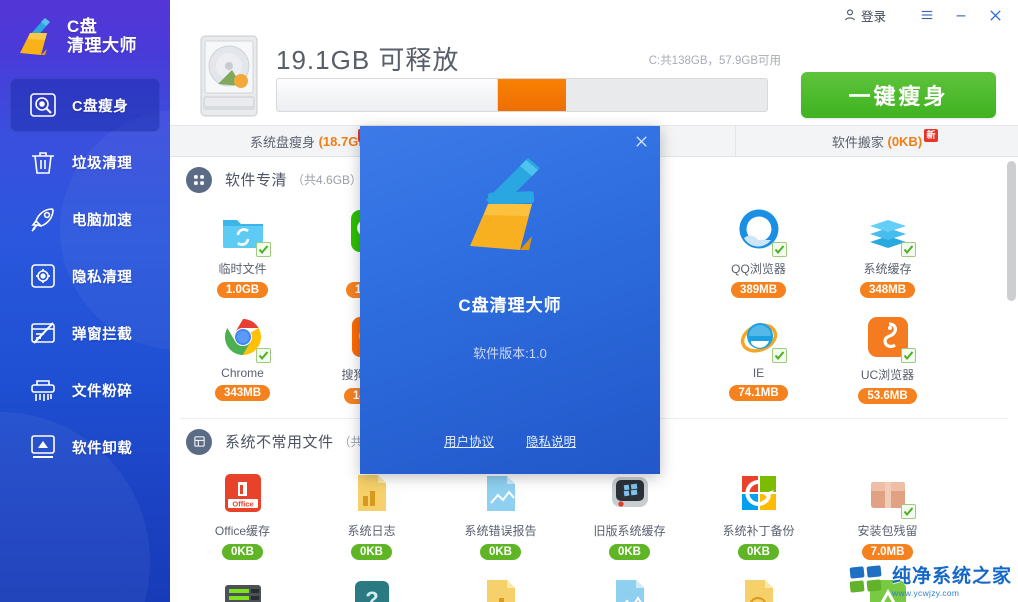 The image size is (1018, 602). I want to click on tab-new-badge: 新, so click(931, 135).